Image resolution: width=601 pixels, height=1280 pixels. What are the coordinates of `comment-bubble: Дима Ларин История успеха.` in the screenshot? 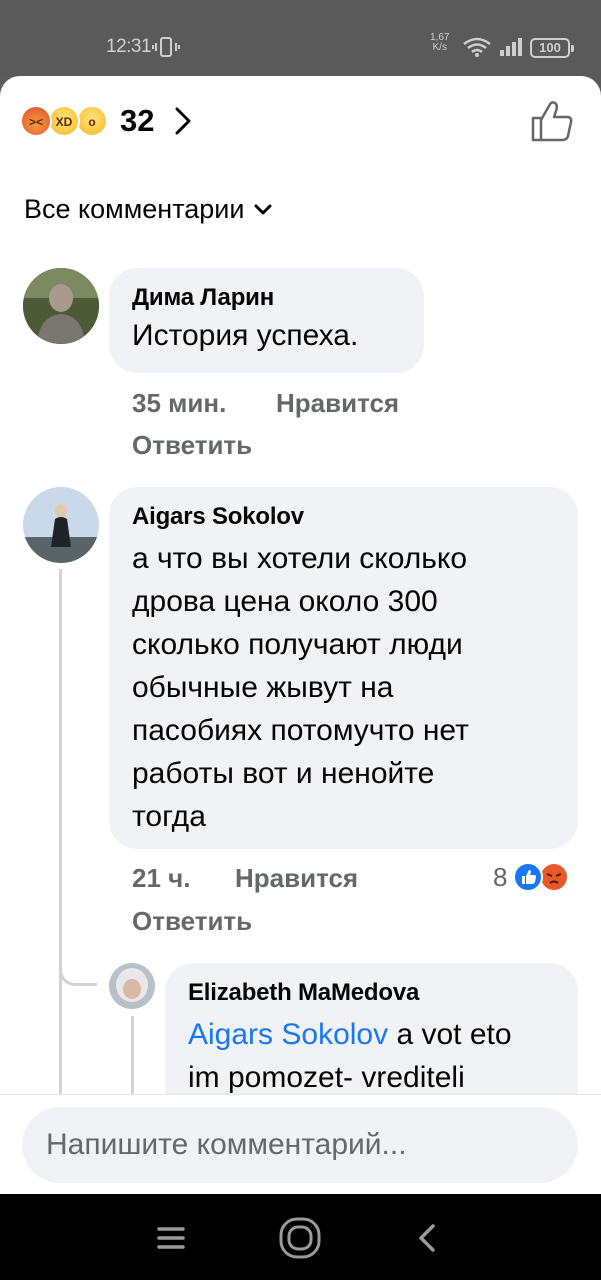 It's located at (266, 320).